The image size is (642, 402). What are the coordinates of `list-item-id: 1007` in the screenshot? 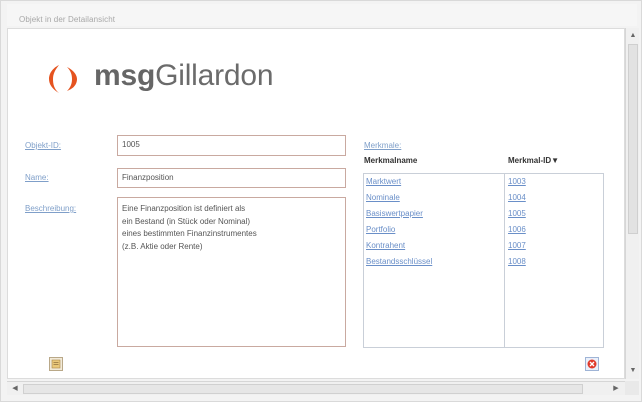 It's located at (517, 245).